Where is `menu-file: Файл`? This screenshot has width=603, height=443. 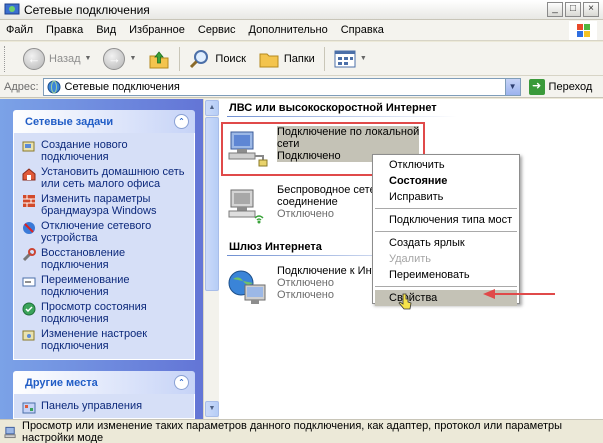 menu-file: Файл is located at coordinates (19, 30).